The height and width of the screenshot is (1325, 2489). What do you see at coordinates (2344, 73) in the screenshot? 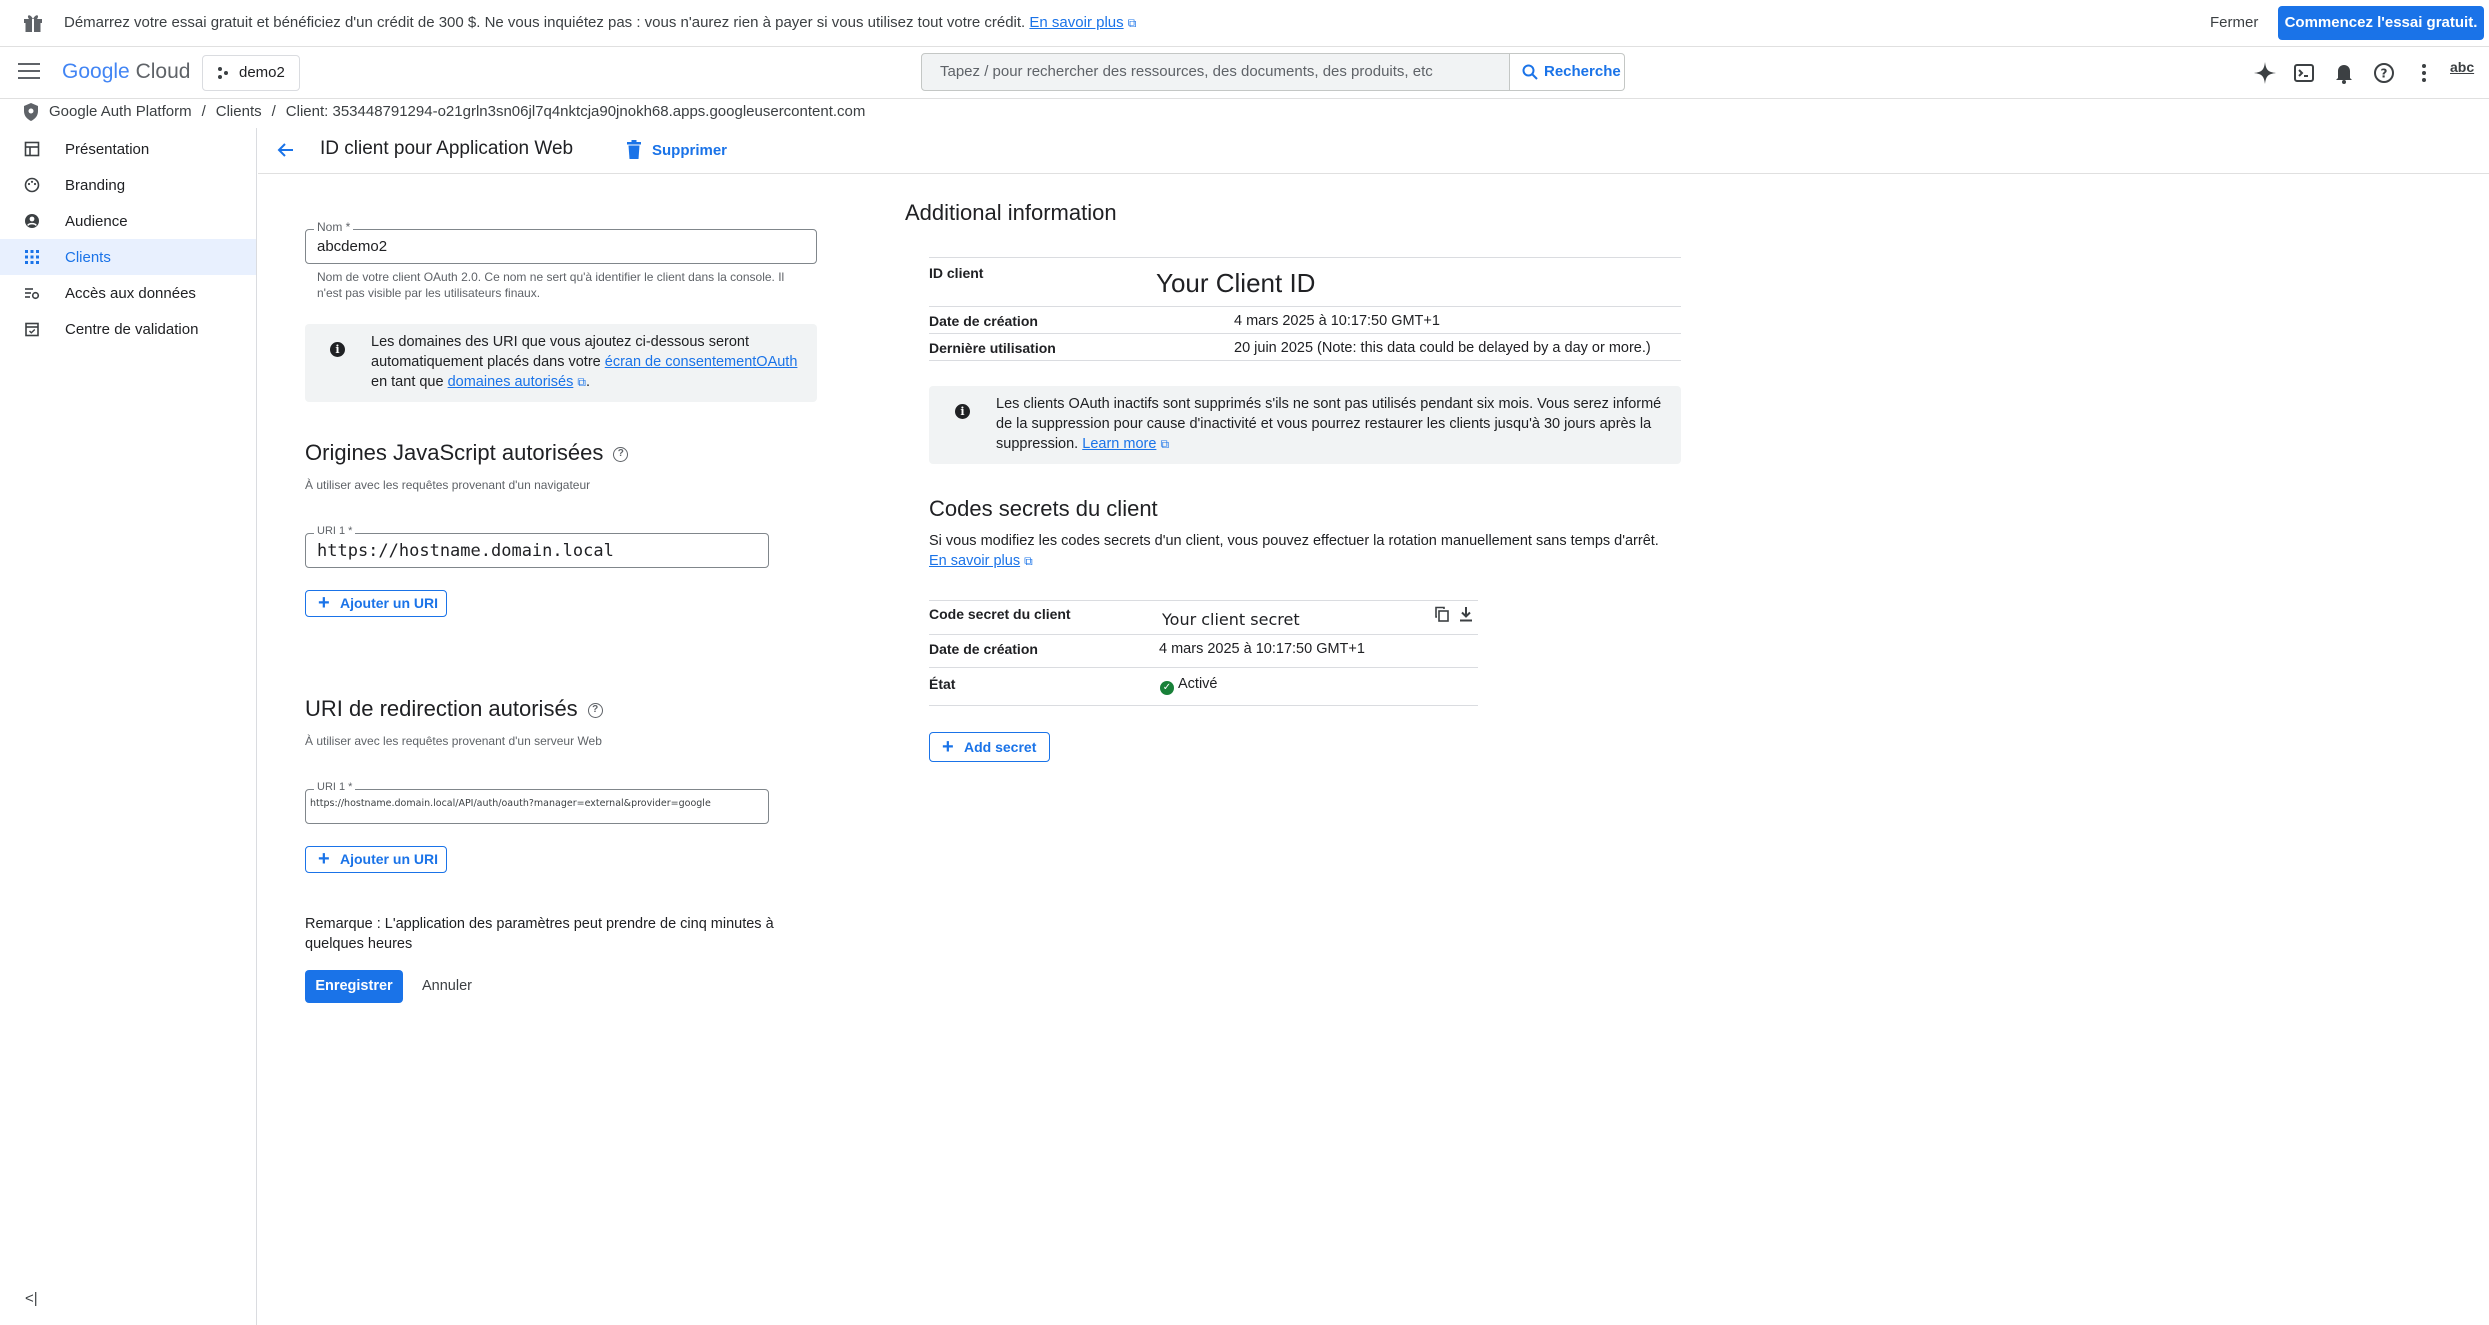
I see `notifications-icon` at bounding box center [2344, 73].